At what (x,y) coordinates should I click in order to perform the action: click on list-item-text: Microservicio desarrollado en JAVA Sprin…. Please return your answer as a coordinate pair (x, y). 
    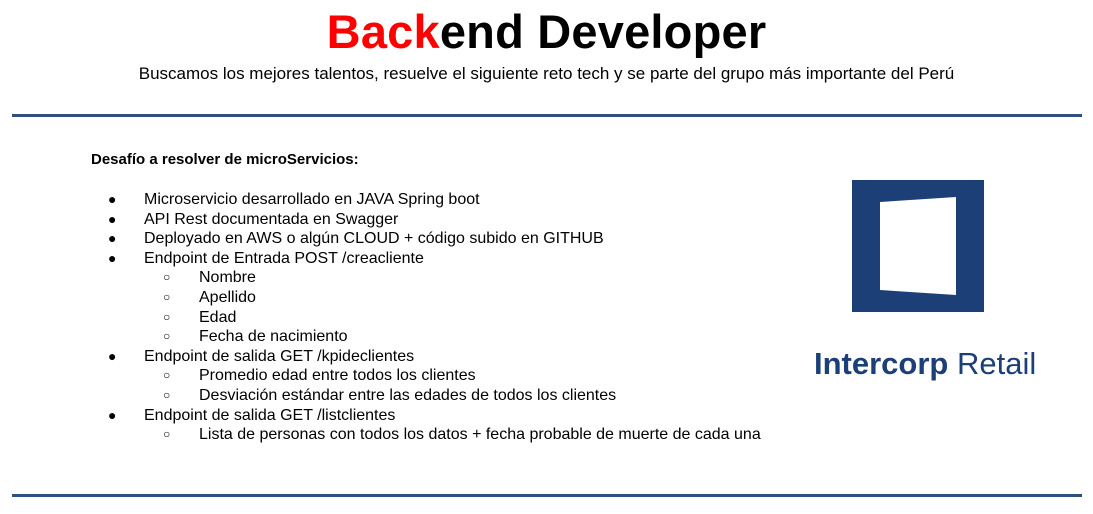
    Looking at the image, I should click on (312, 199).